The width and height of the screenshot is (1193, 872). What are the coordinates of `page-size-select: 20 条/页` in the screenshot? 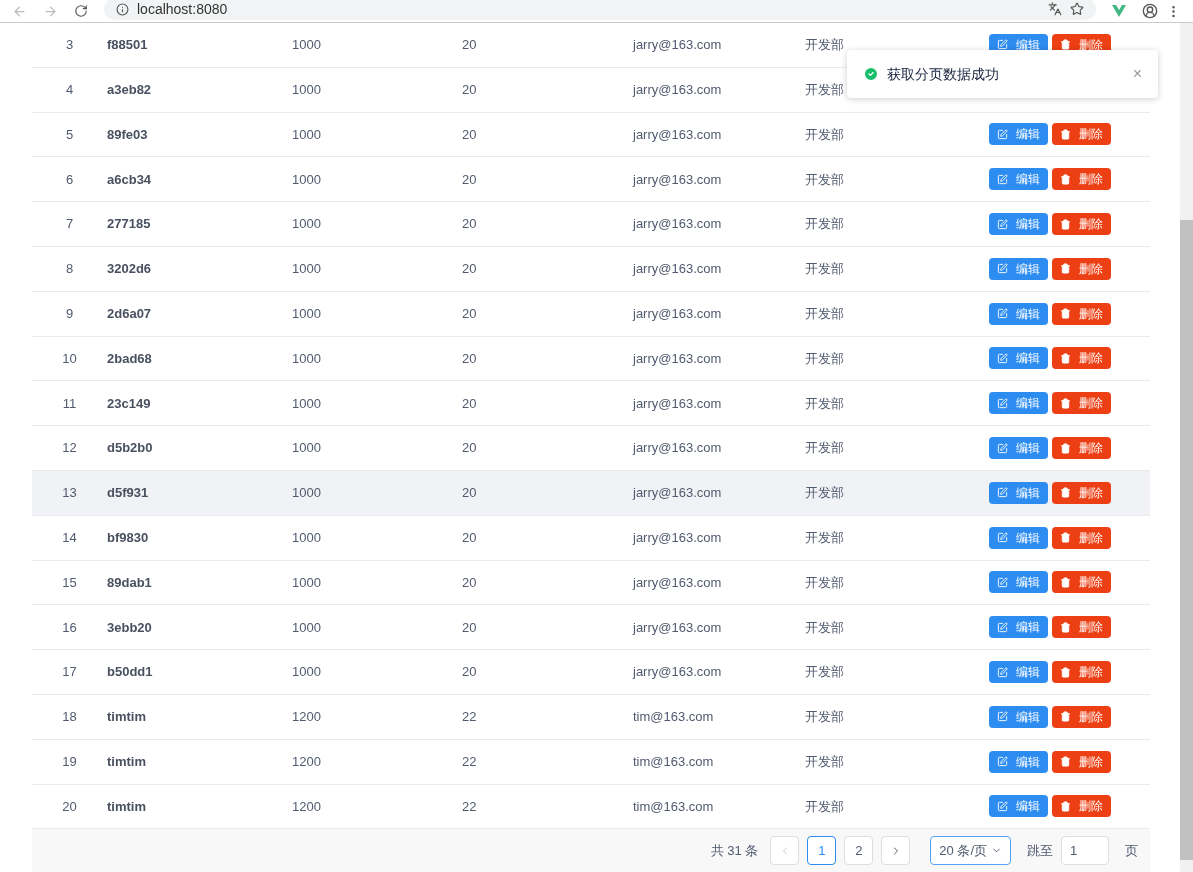 It's located at (970, 851).